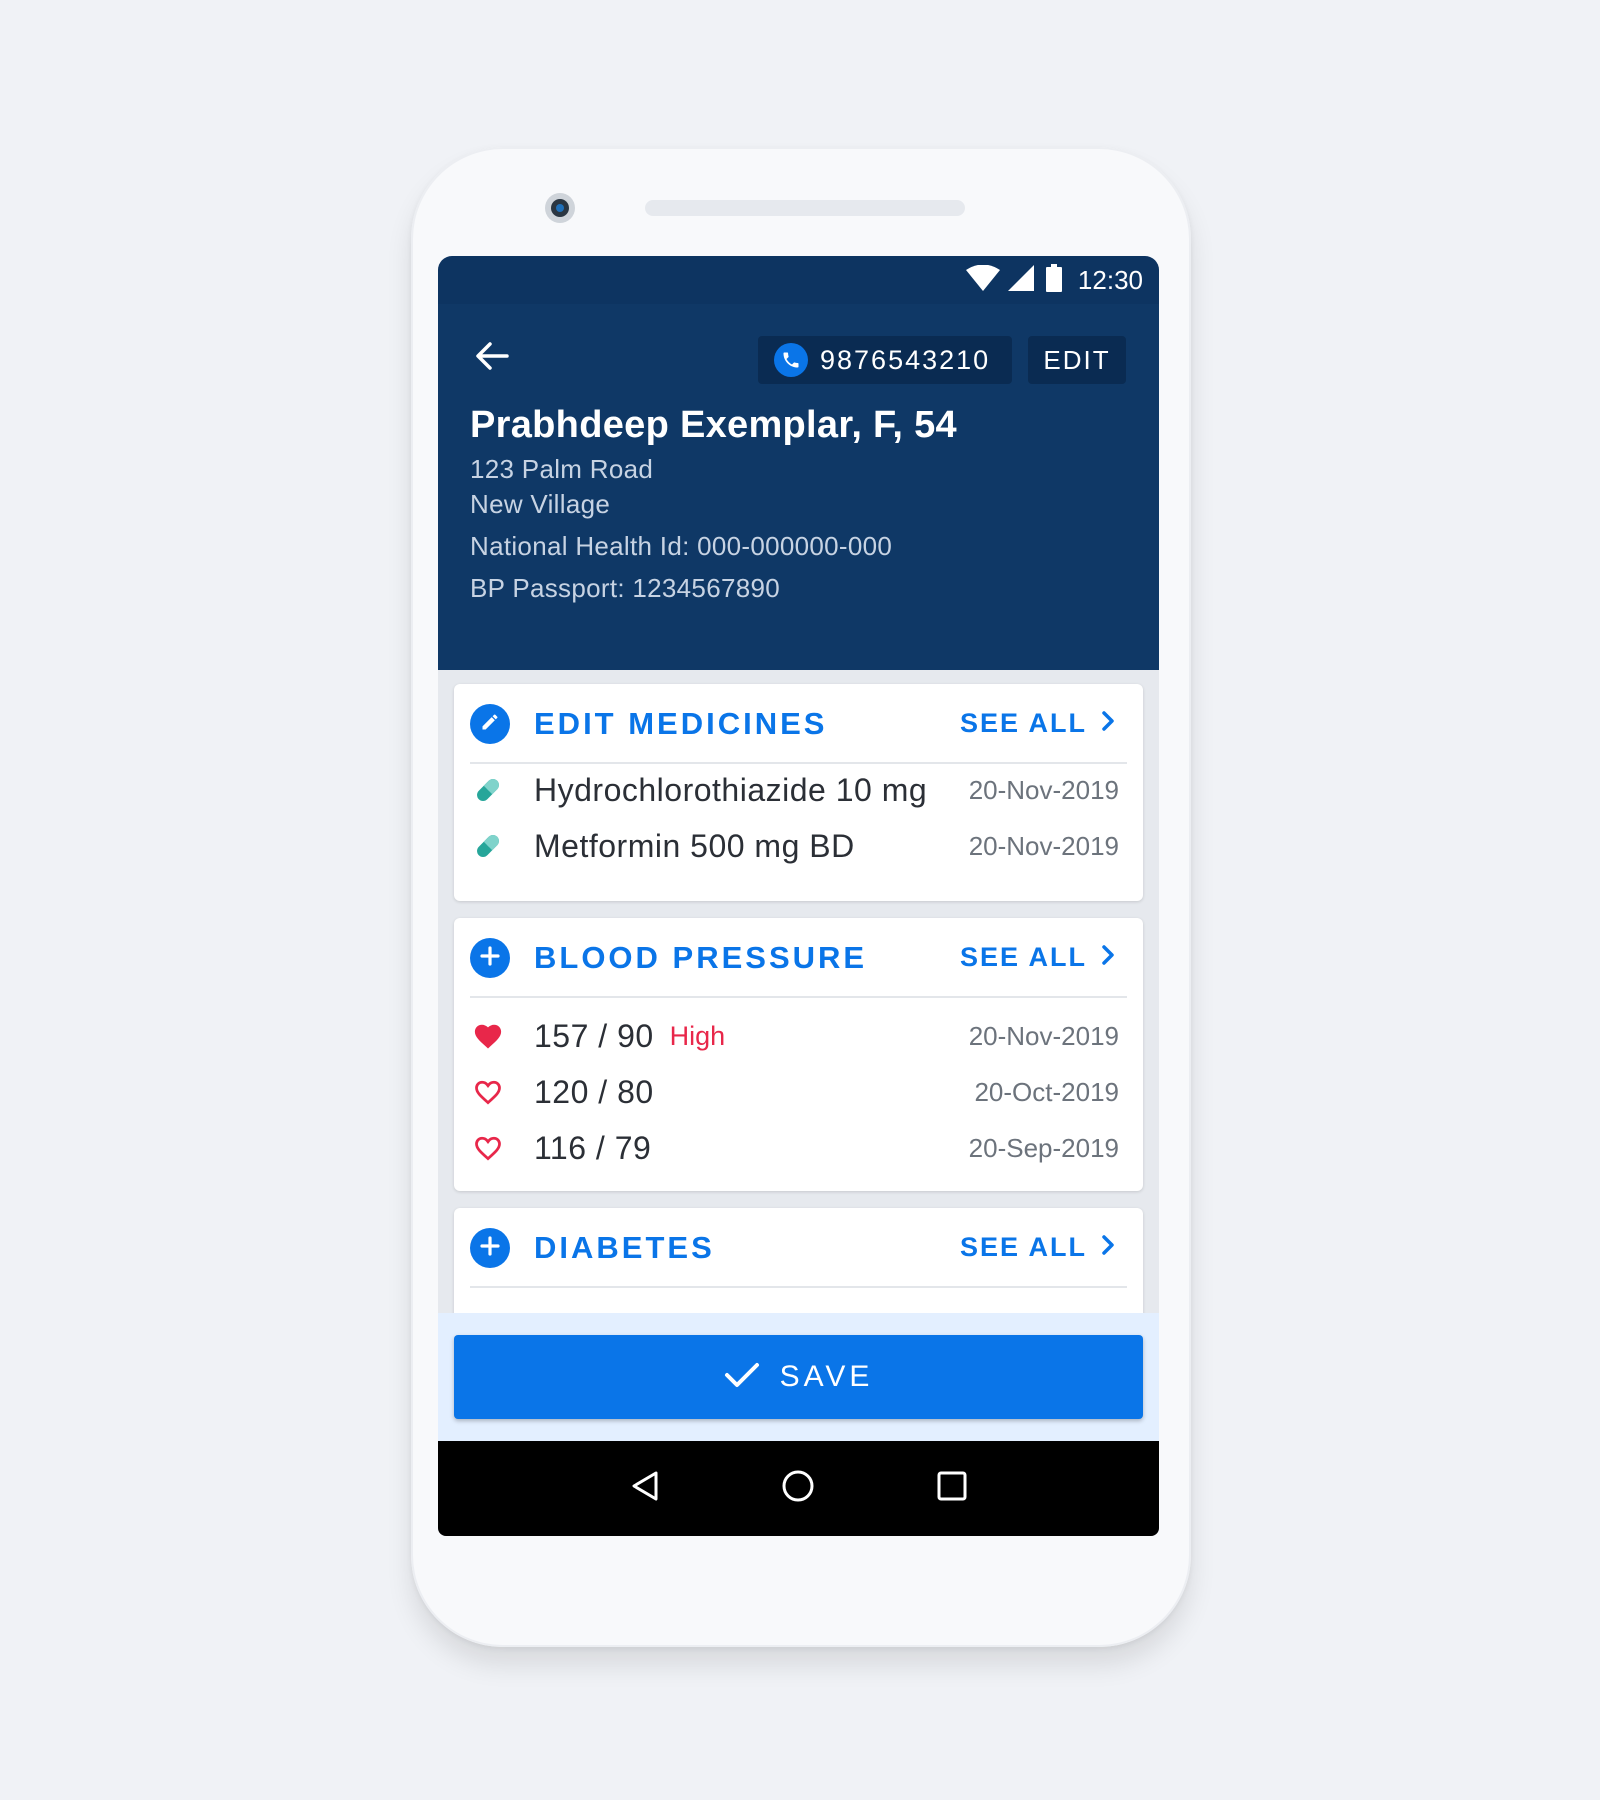 Image resolution: width=1600 pixels, height=1800 pixels. I want to click on blood-pressure-see-all-link: SEE ALL, so click(1037, 957).